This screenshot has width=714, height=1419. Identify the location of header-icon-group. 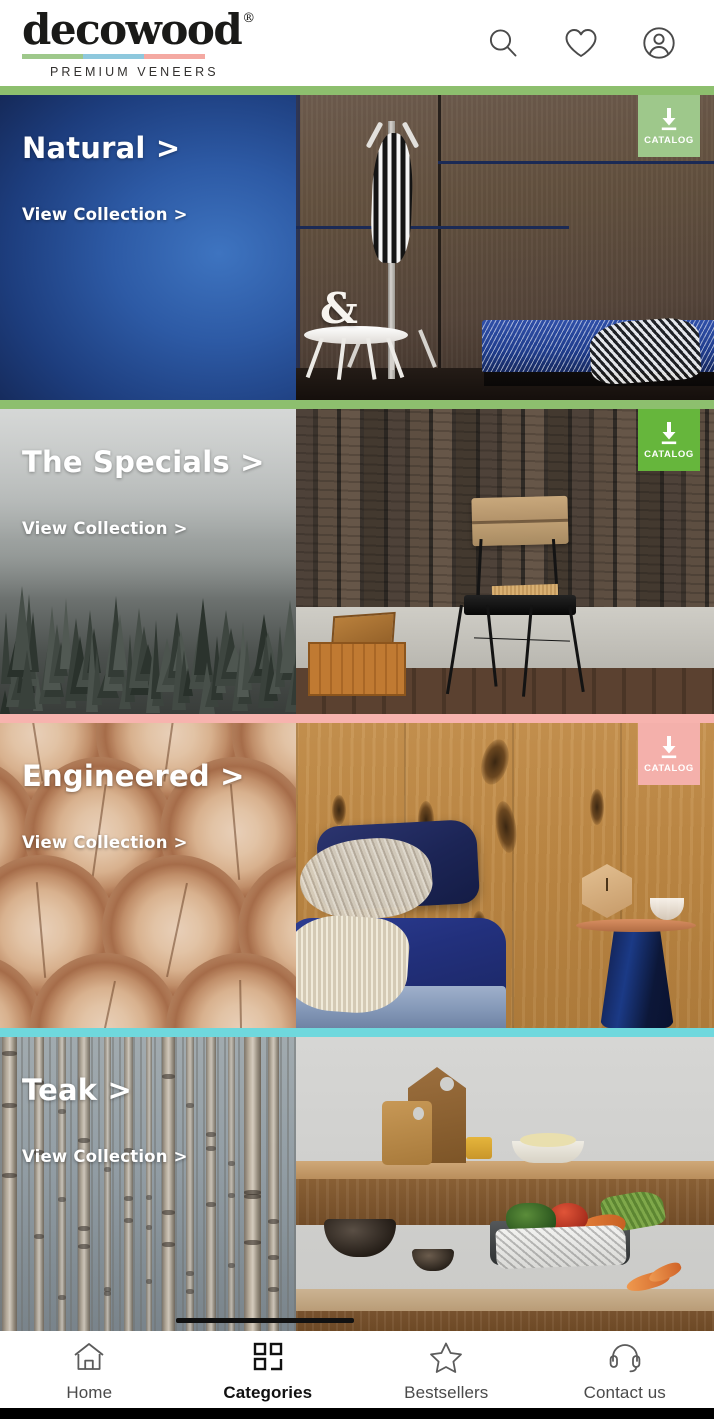
(581, 43).